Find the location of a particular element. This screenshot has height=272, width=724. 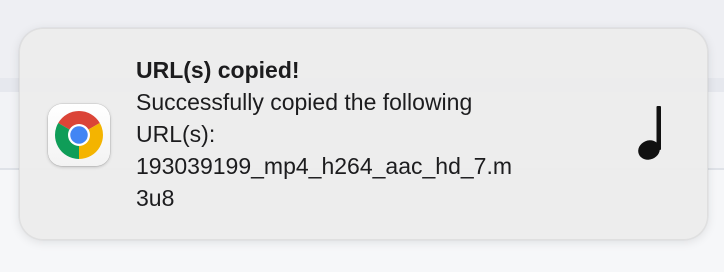

notification-body-line-4: 3u8 is located at coordinates (155, 198).